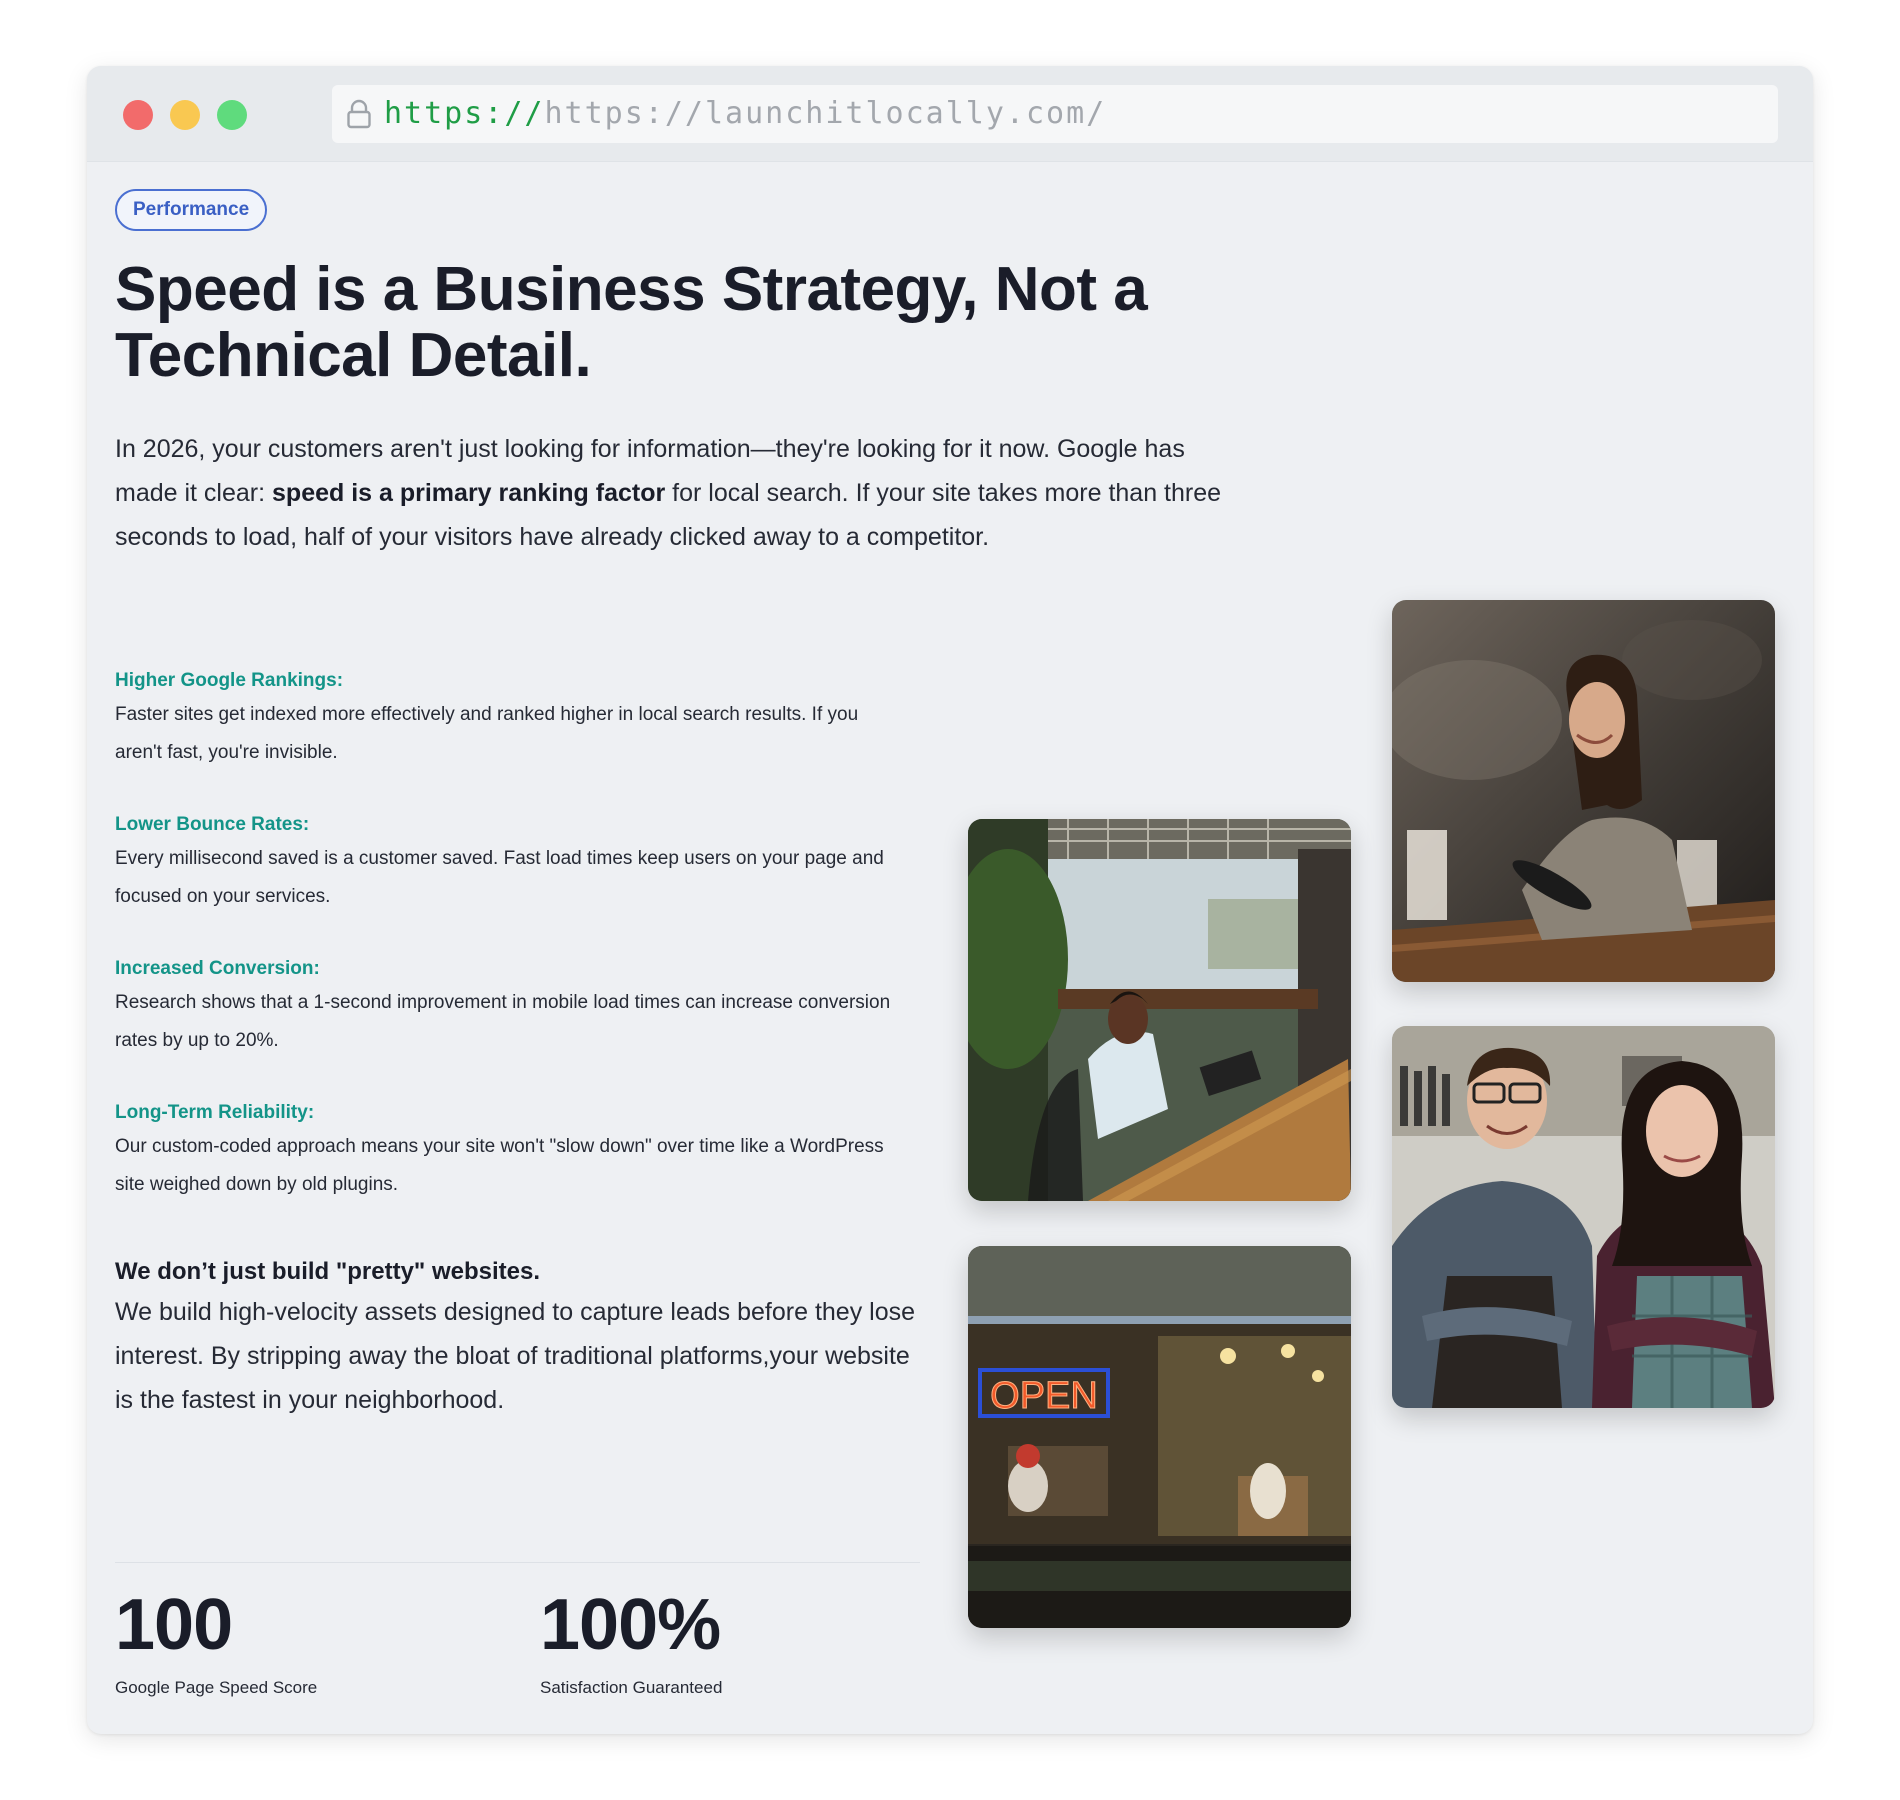  I want to click on stat-speed-score: 100 Google Page Speed Score, so click(216, 1642).